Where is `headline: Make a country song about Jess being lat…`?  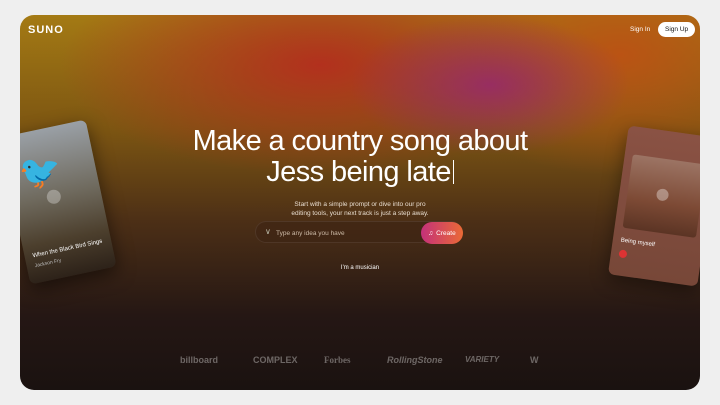 headline: Make a country song about Jess being lat… is located at coordinates (360, 157).